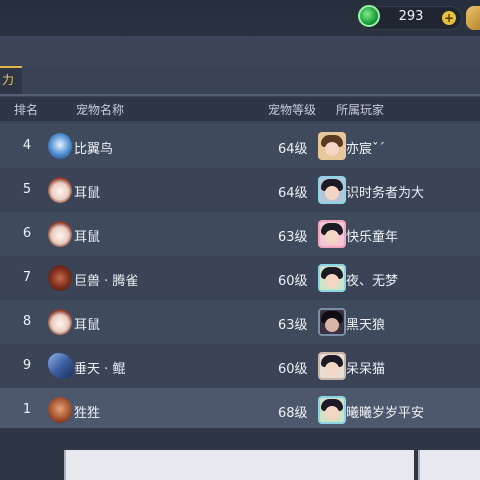 This screenshot has height=480, width=480. Describe the element at coordinates (100, 110) in the screenshot. I see `header-pet-name: 宠物名称` at that location.